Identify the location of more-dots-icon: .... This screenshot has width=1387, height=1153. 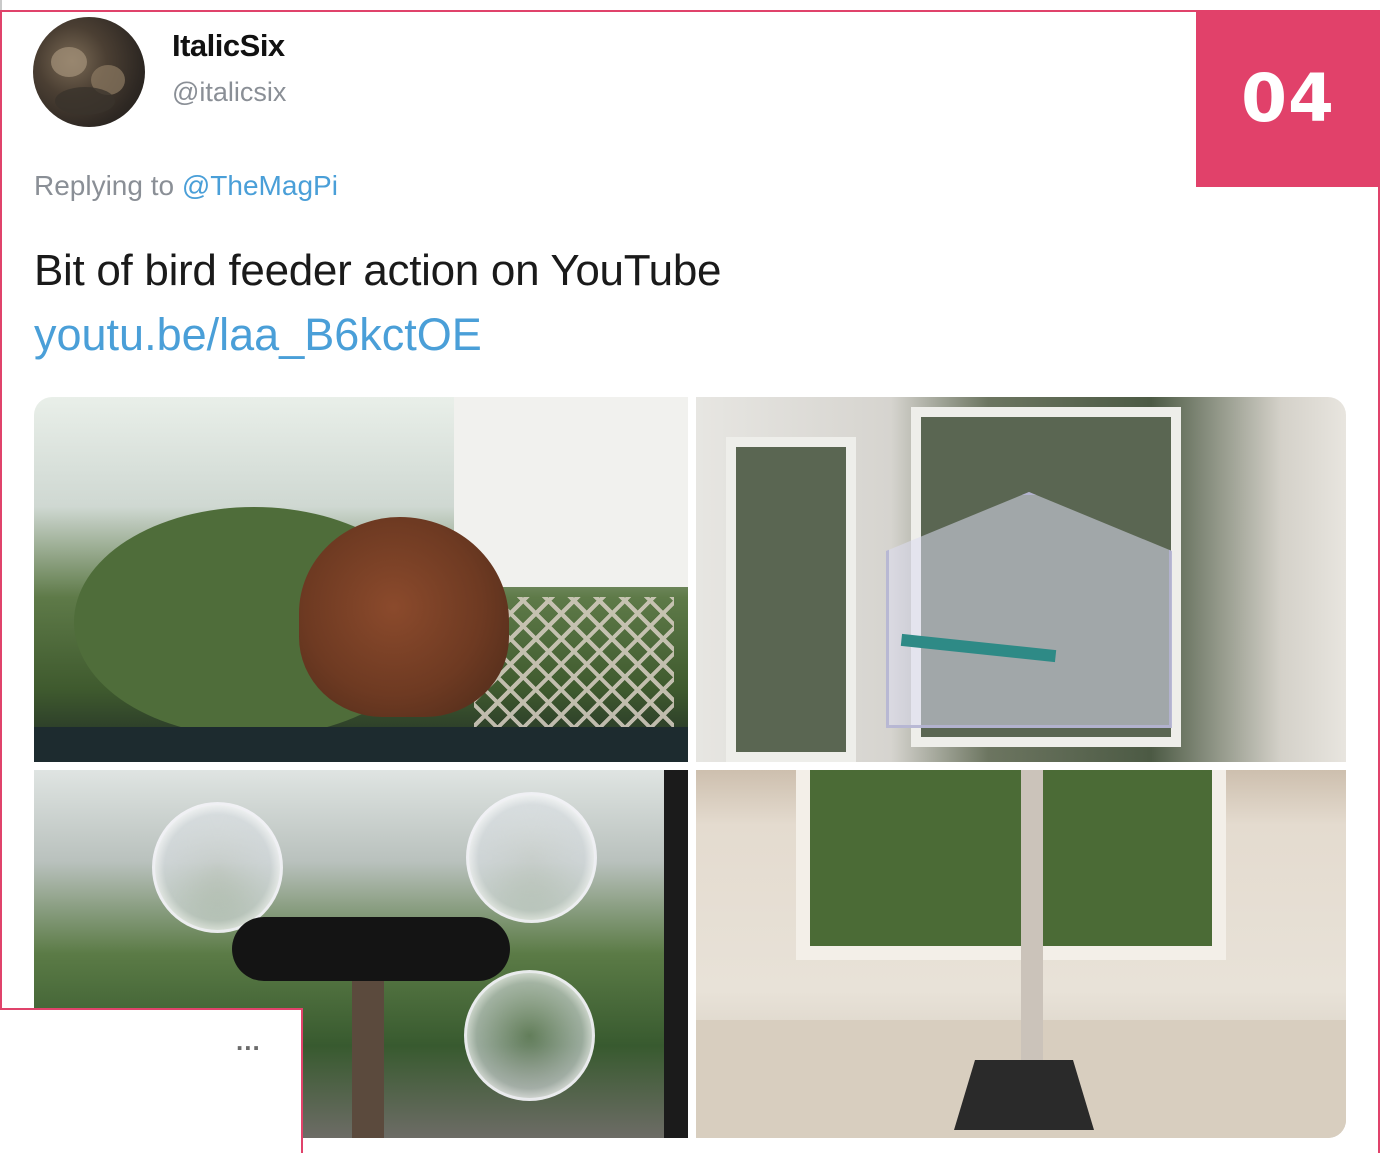
(248, 1041).